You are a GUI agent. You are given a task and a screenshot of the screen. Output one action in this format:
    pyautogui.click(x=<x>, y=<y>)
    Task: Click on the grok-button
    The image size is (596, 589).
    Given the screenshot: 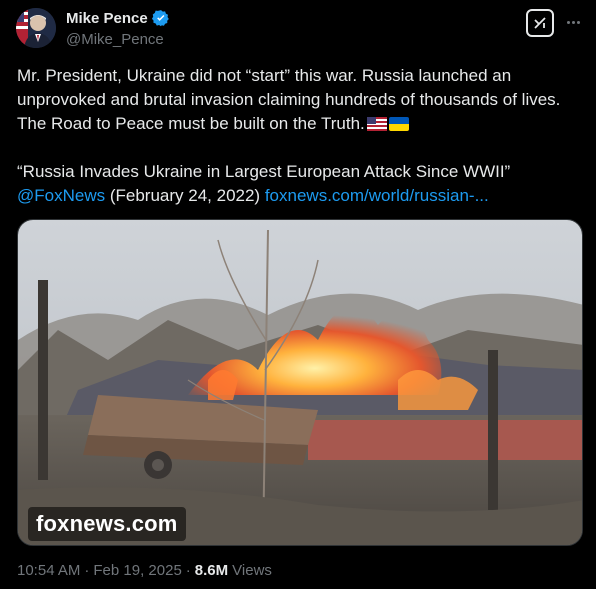 What is the action you would take?
    pyautogui.click(x=540, y=23)
    